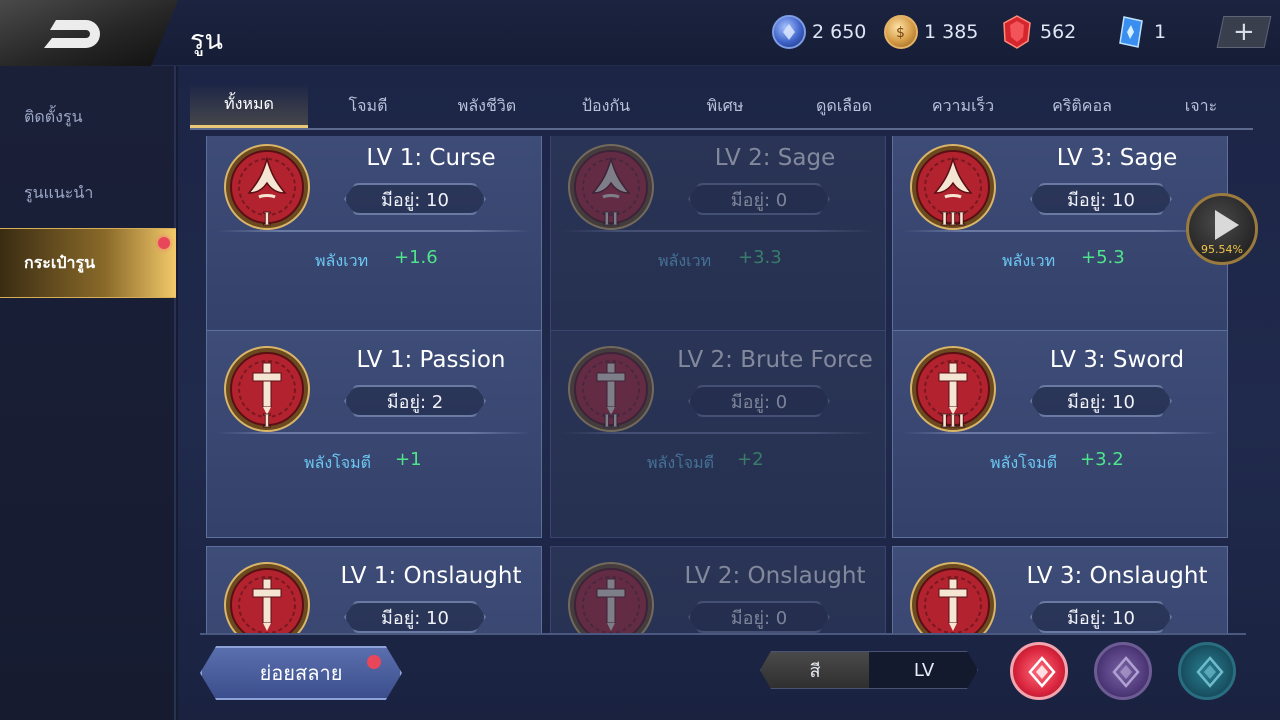  I want to click on sidebar-item-label: กระเป๋ารูน, so click(60, 262).